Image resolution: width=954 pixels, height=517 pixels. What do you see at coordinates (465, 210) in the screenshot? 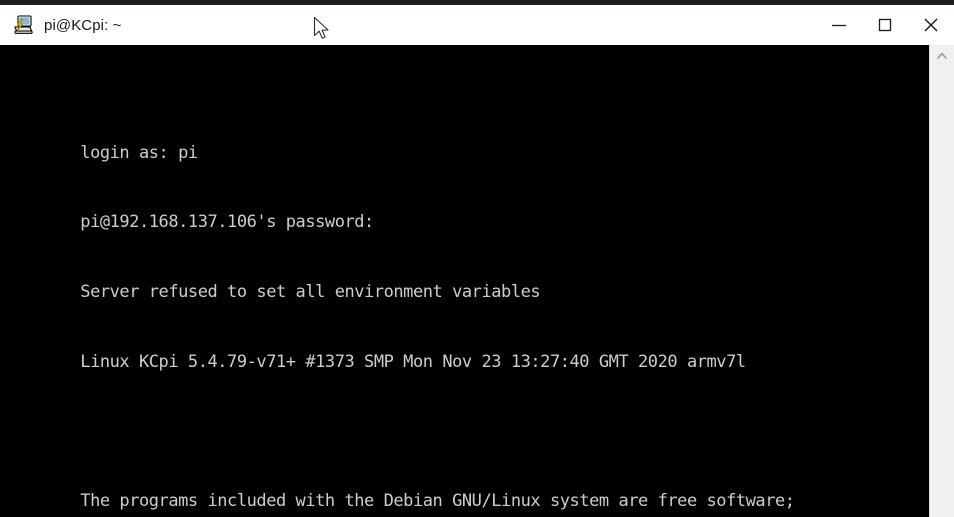
I see `terminal-line: pi@192.168.137.106's password:` at bounding box center [465, 210].